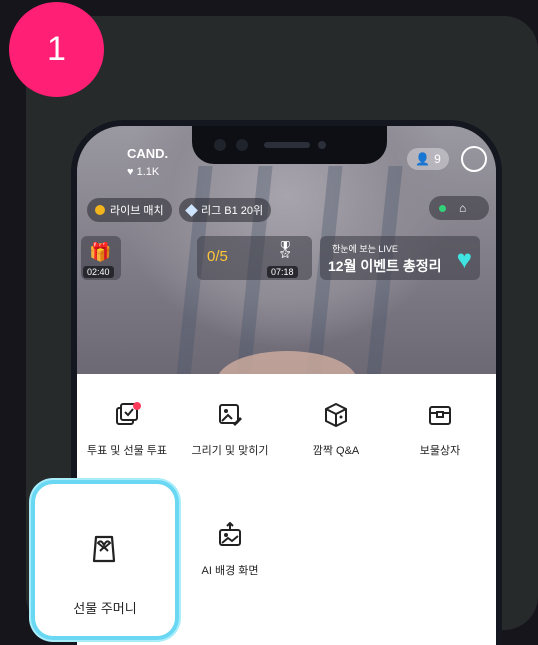  Describe the element at coordinates (474, 159) in the screenshot. I see `close-icon` at that location.